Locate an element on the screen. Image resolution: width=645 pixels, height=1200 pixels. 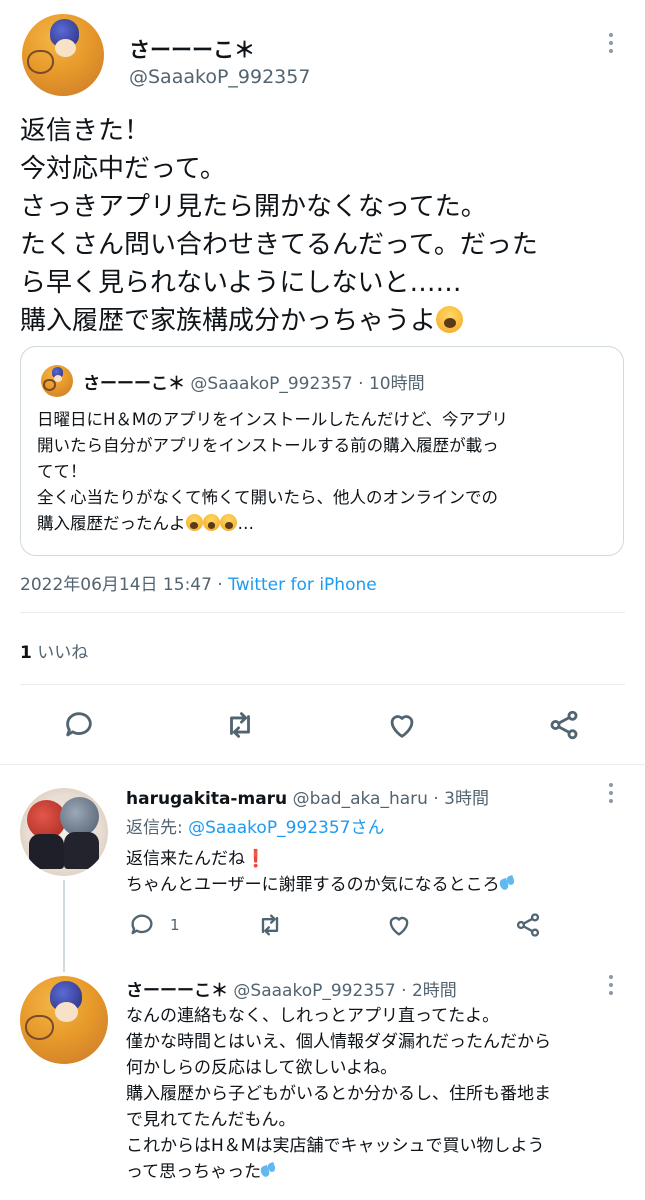
main-retweet-button is located at coordinates (240, 727).